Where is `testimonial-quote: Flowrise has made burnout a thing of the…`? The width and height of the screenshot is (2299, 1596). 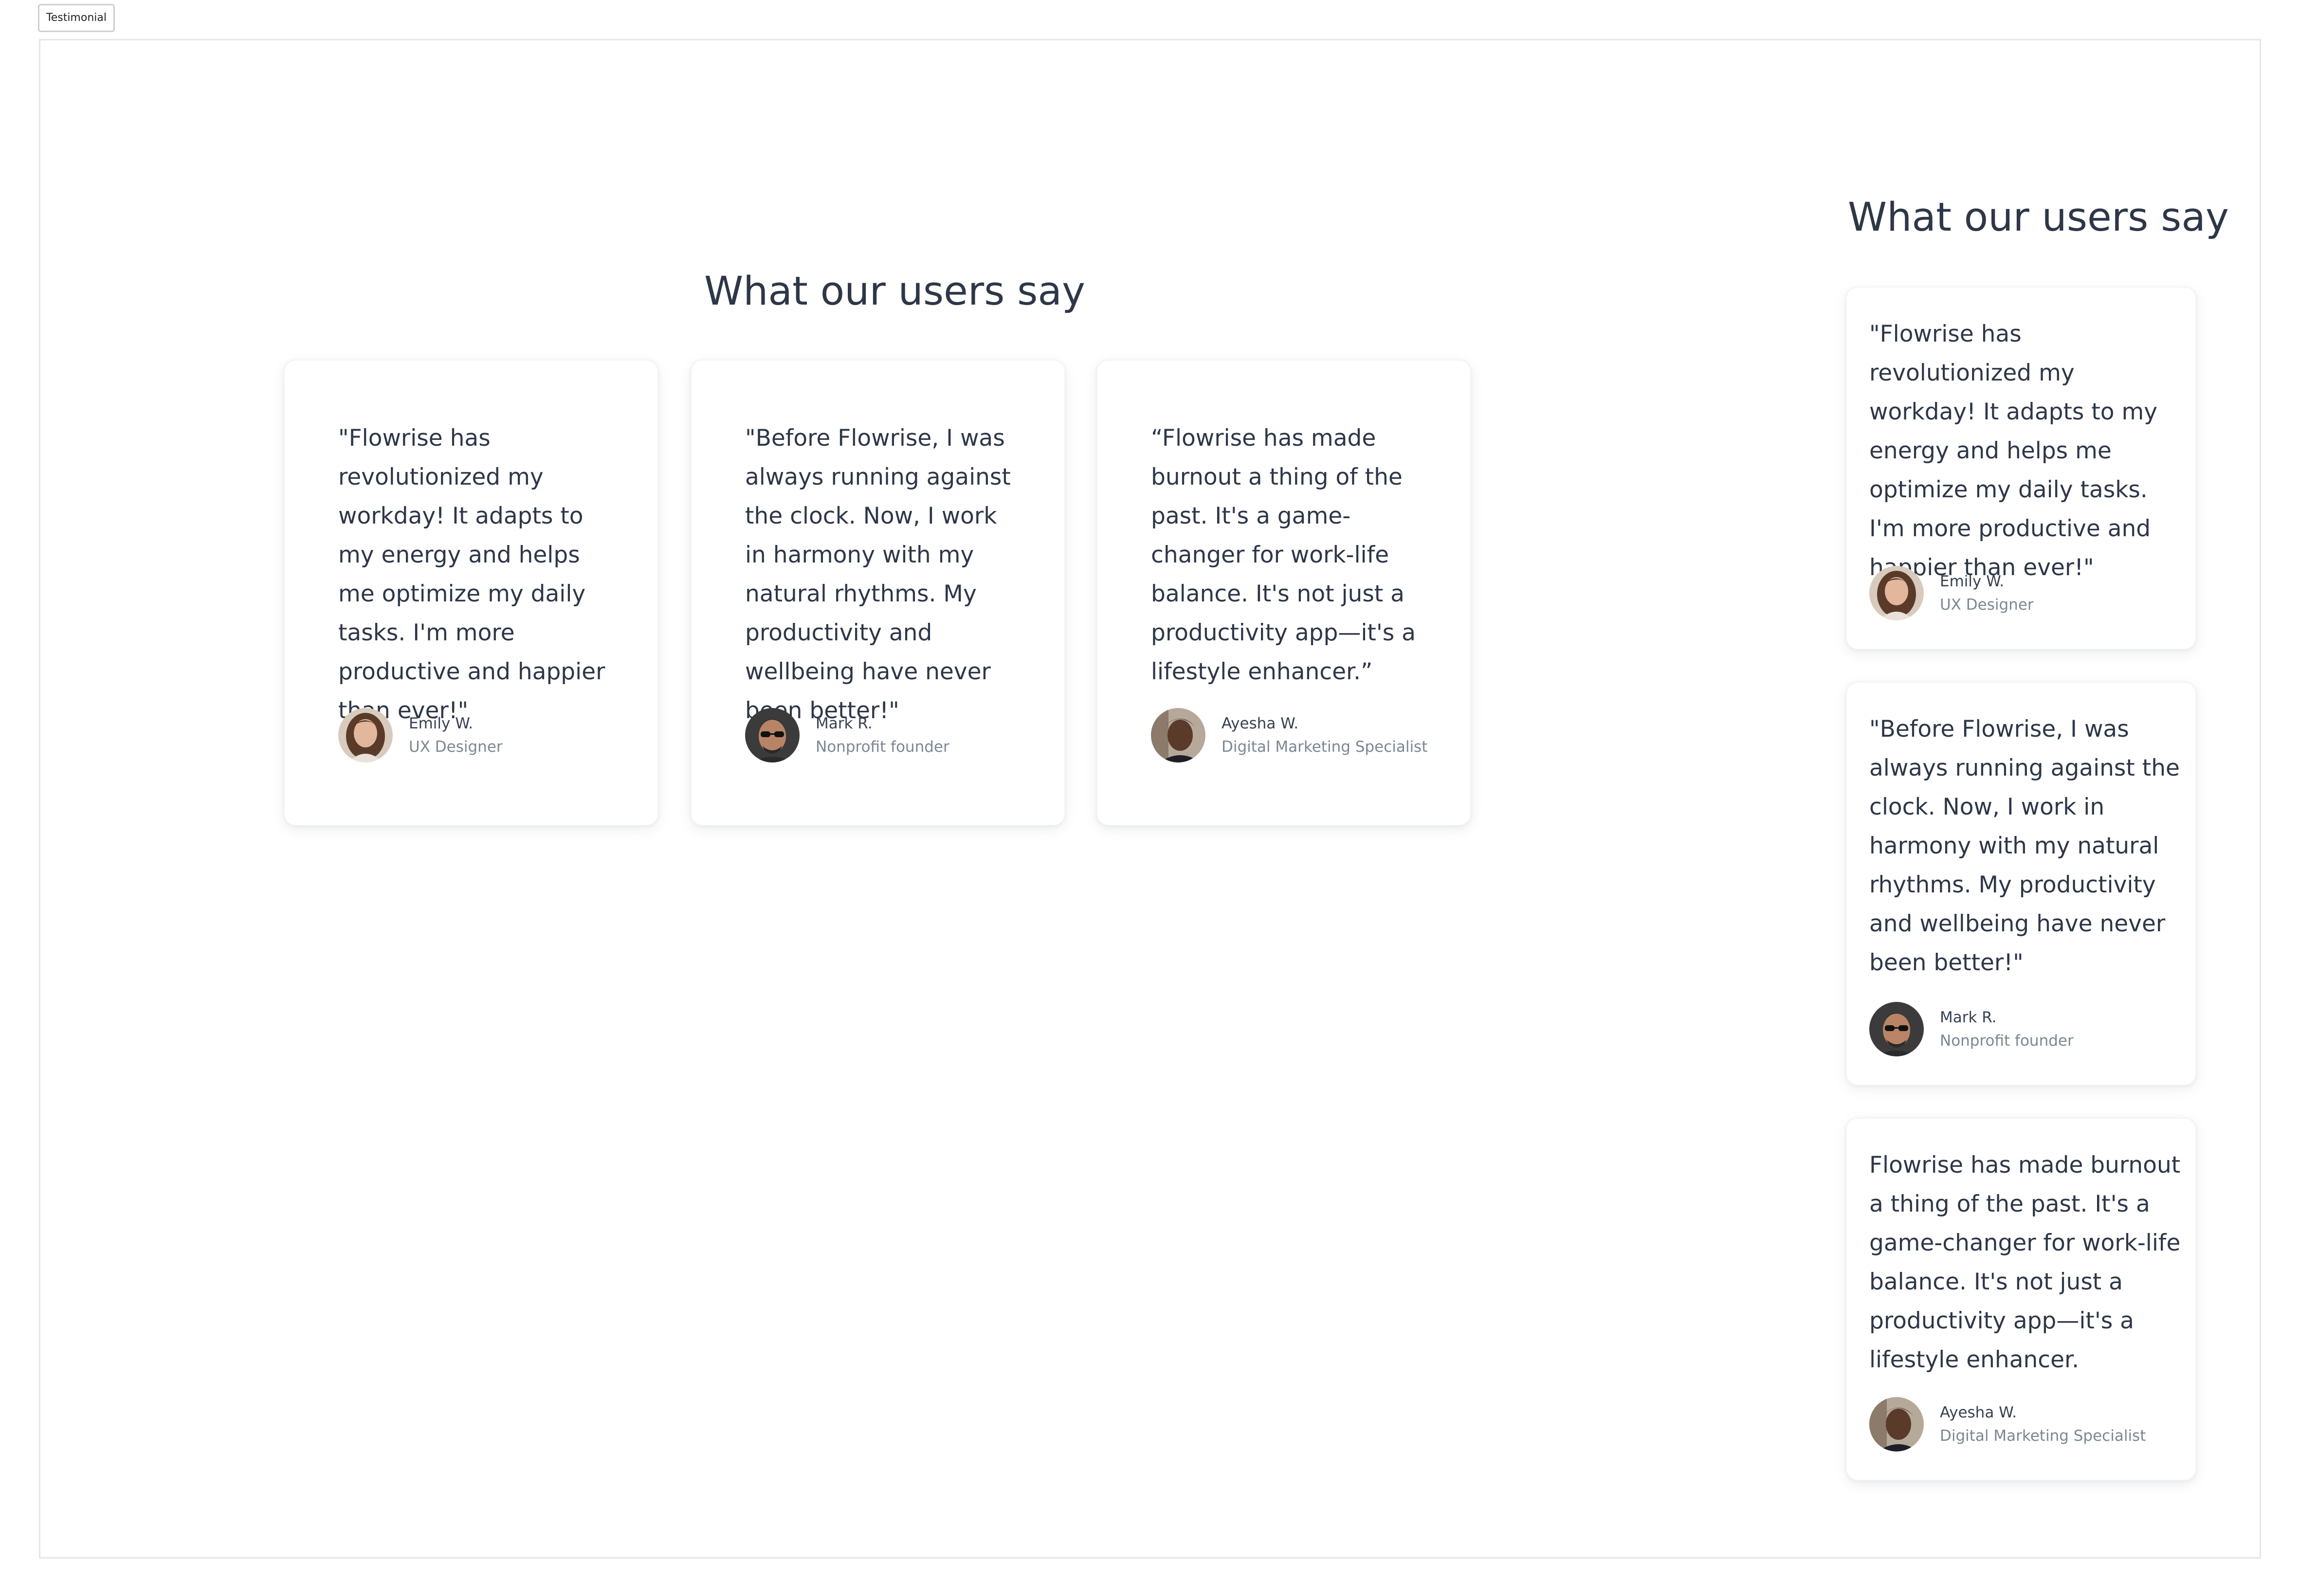 testimonial-quote: Flowrise has made burnout a thing of the… is located at coordinates (2025, 1262).